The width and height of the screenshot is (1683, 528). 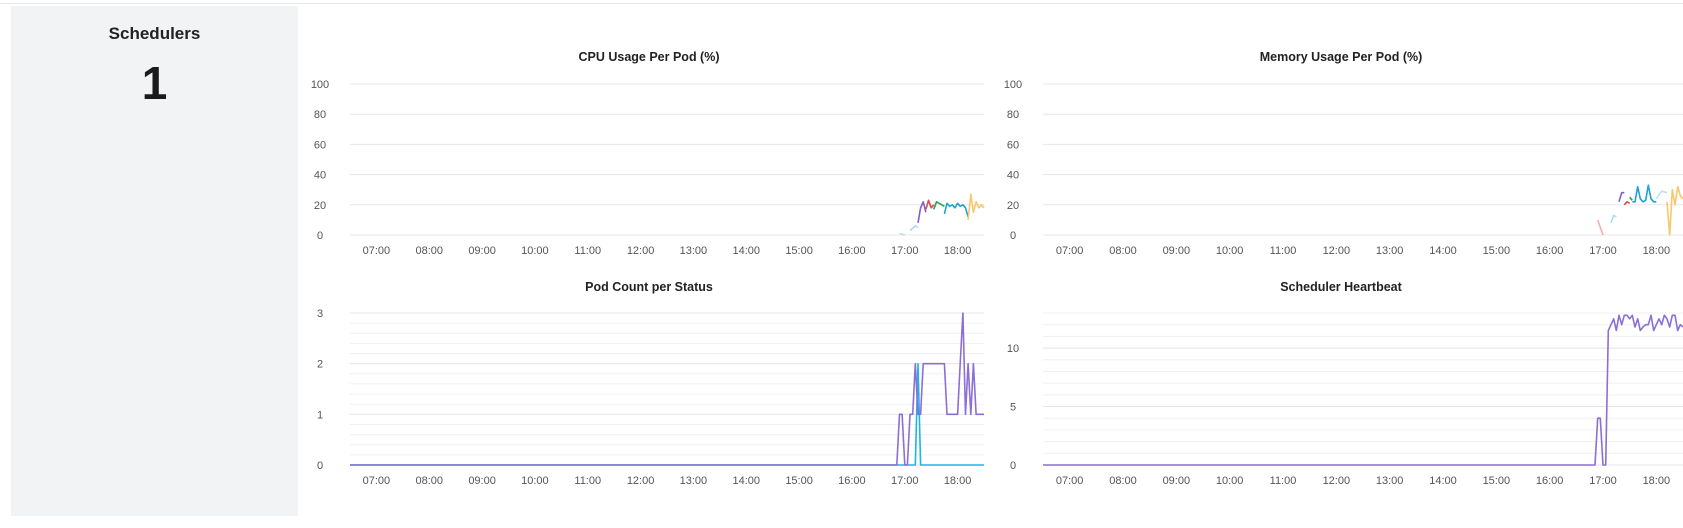 What do you see at coordinates (1337, 251) in the screenshot?
I see `memory-x-tick-label: 12:00` at bounding box center [1337, 251].